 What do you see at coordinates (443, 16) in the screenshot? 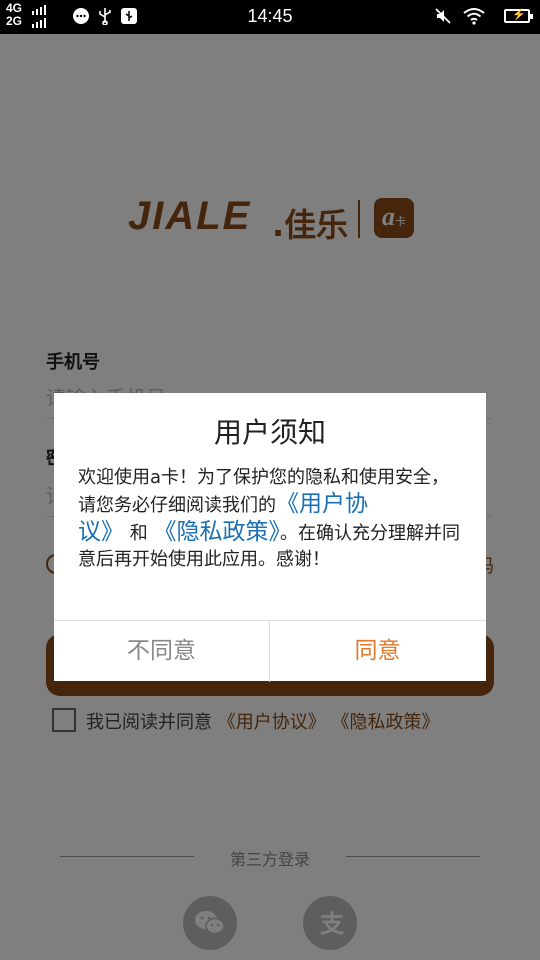
I see `mute-icon` at bounding box center [443, 16].